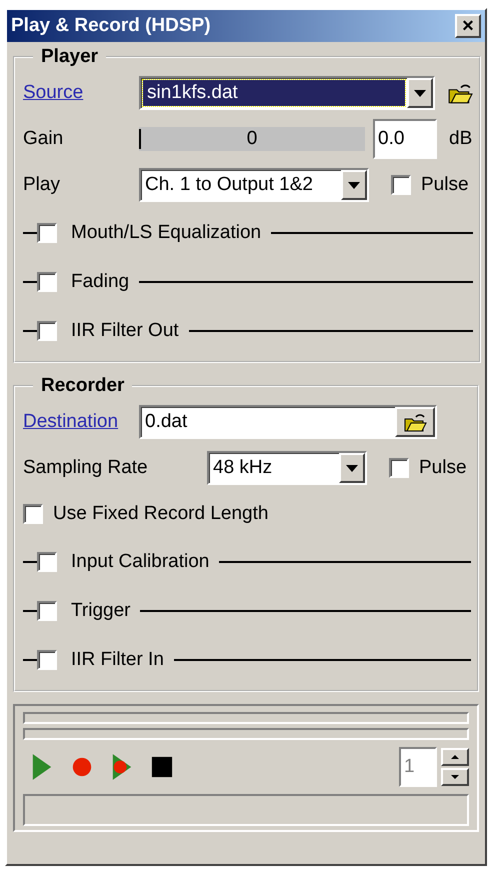 The width and height of the screenshot is (492, 874). What do you see at coordinates (160, 514) in the screenshot?
I see `fixed-length-label: Use Fixed Record Length` at bounding box center [160, 514].